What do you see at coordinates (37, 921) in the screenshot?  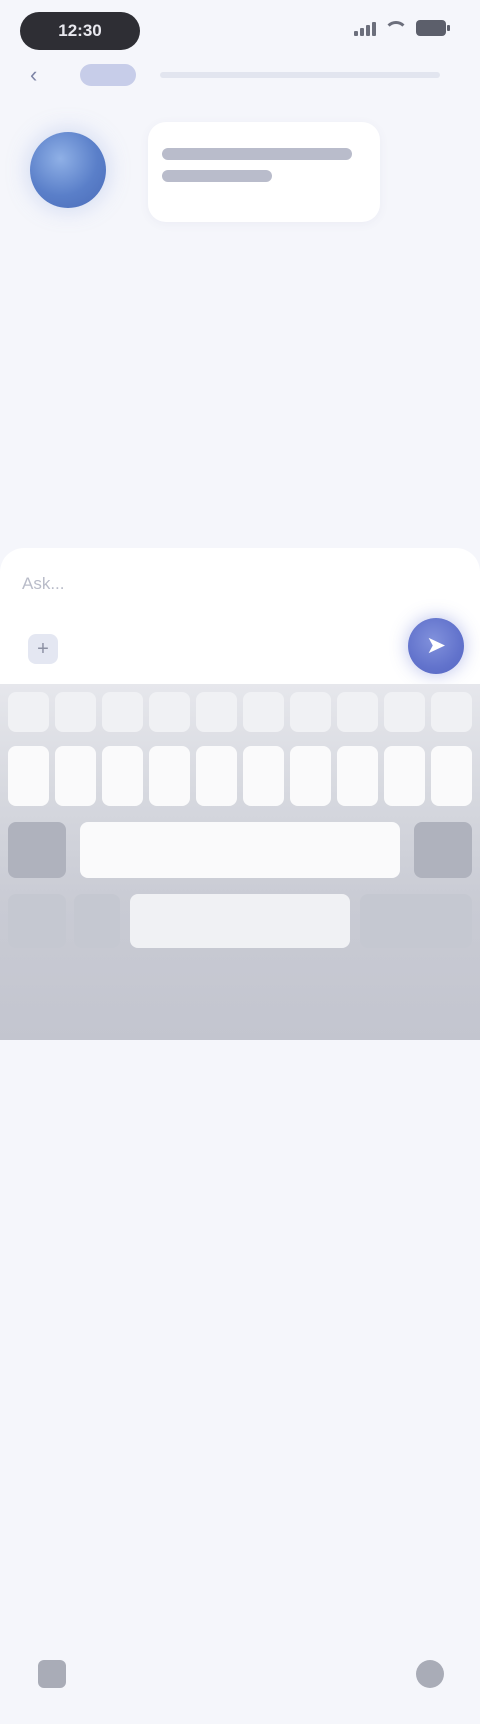 I see `numbers-key` at bounding box center [37, 921].